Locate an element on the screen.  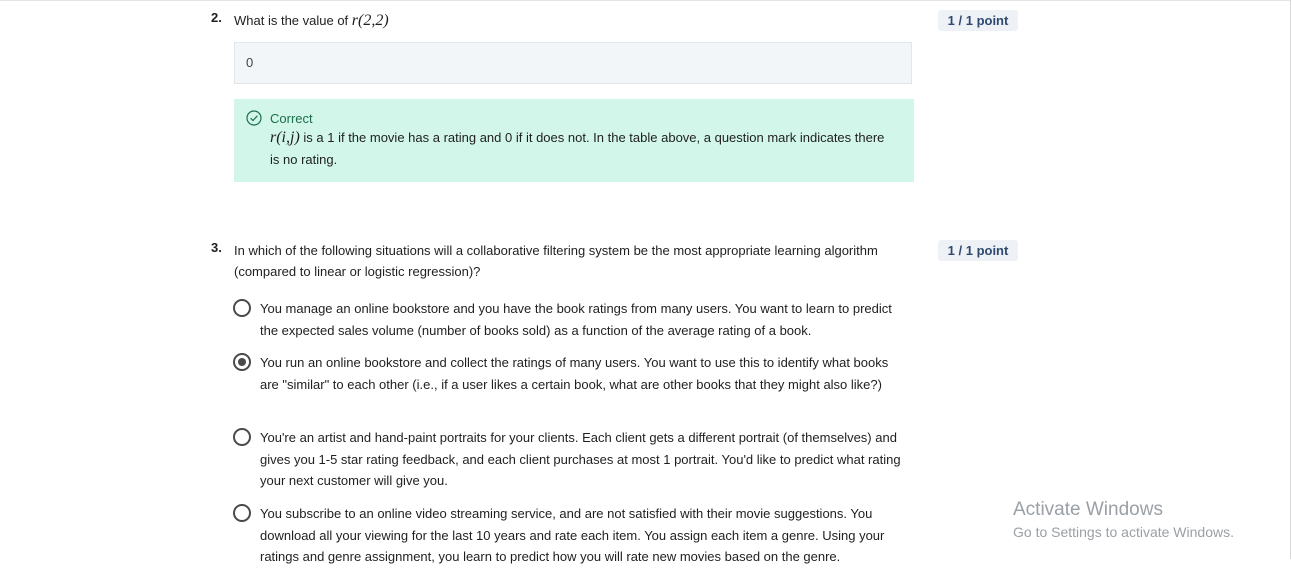
answer-input: 0 is located at coordinates (573, 63).